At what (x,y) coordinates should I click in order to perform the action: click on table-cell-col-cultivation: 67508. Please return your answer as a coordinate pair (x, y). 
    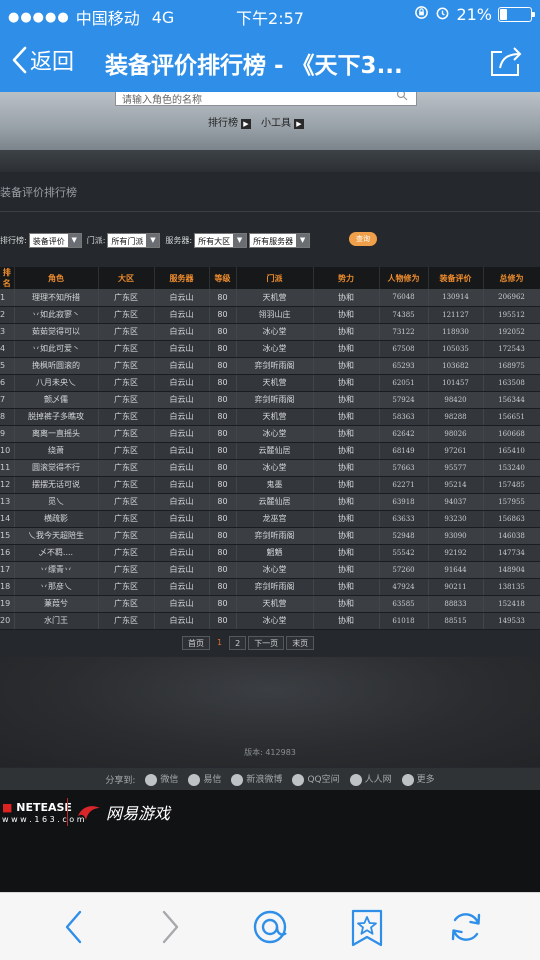
    Looking at the image, I should click on (404, 349).